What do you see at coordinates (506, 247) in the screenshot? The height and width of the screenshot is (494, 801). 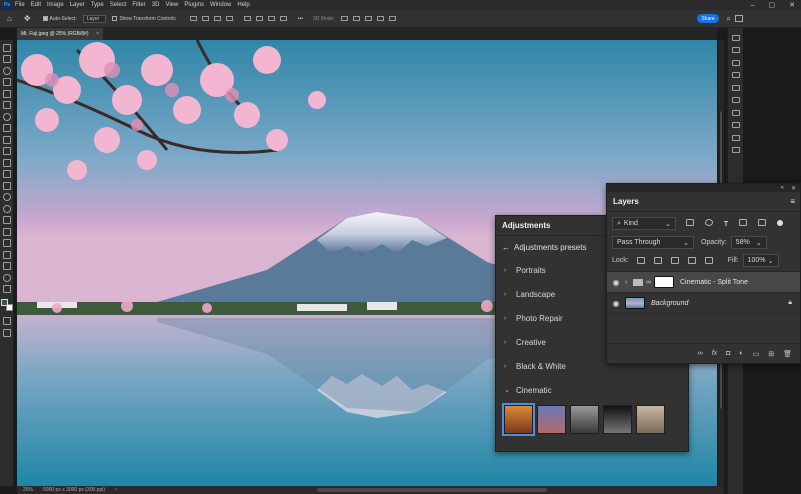 I see `back-arrow-icon: ←` at bounding box center [506, 247].